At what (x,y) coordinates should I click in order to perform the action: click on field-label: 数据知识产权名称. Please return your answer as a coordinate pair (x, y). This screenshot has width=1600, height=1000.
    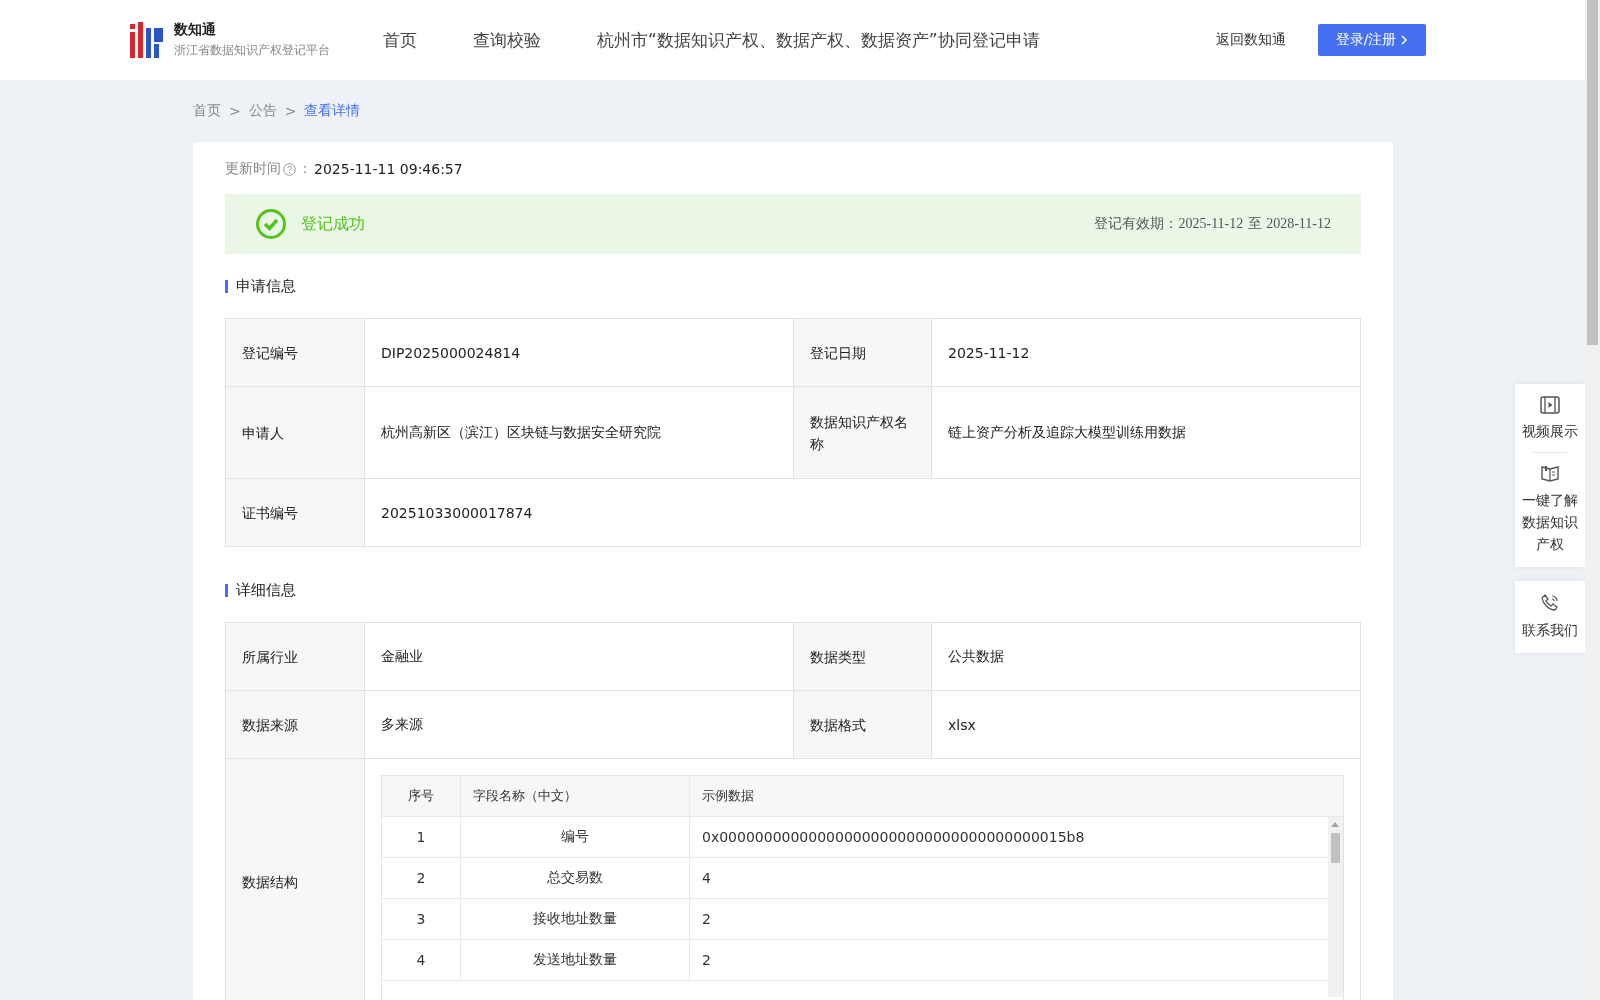
    Looking at the image, I should click on (863, 432).